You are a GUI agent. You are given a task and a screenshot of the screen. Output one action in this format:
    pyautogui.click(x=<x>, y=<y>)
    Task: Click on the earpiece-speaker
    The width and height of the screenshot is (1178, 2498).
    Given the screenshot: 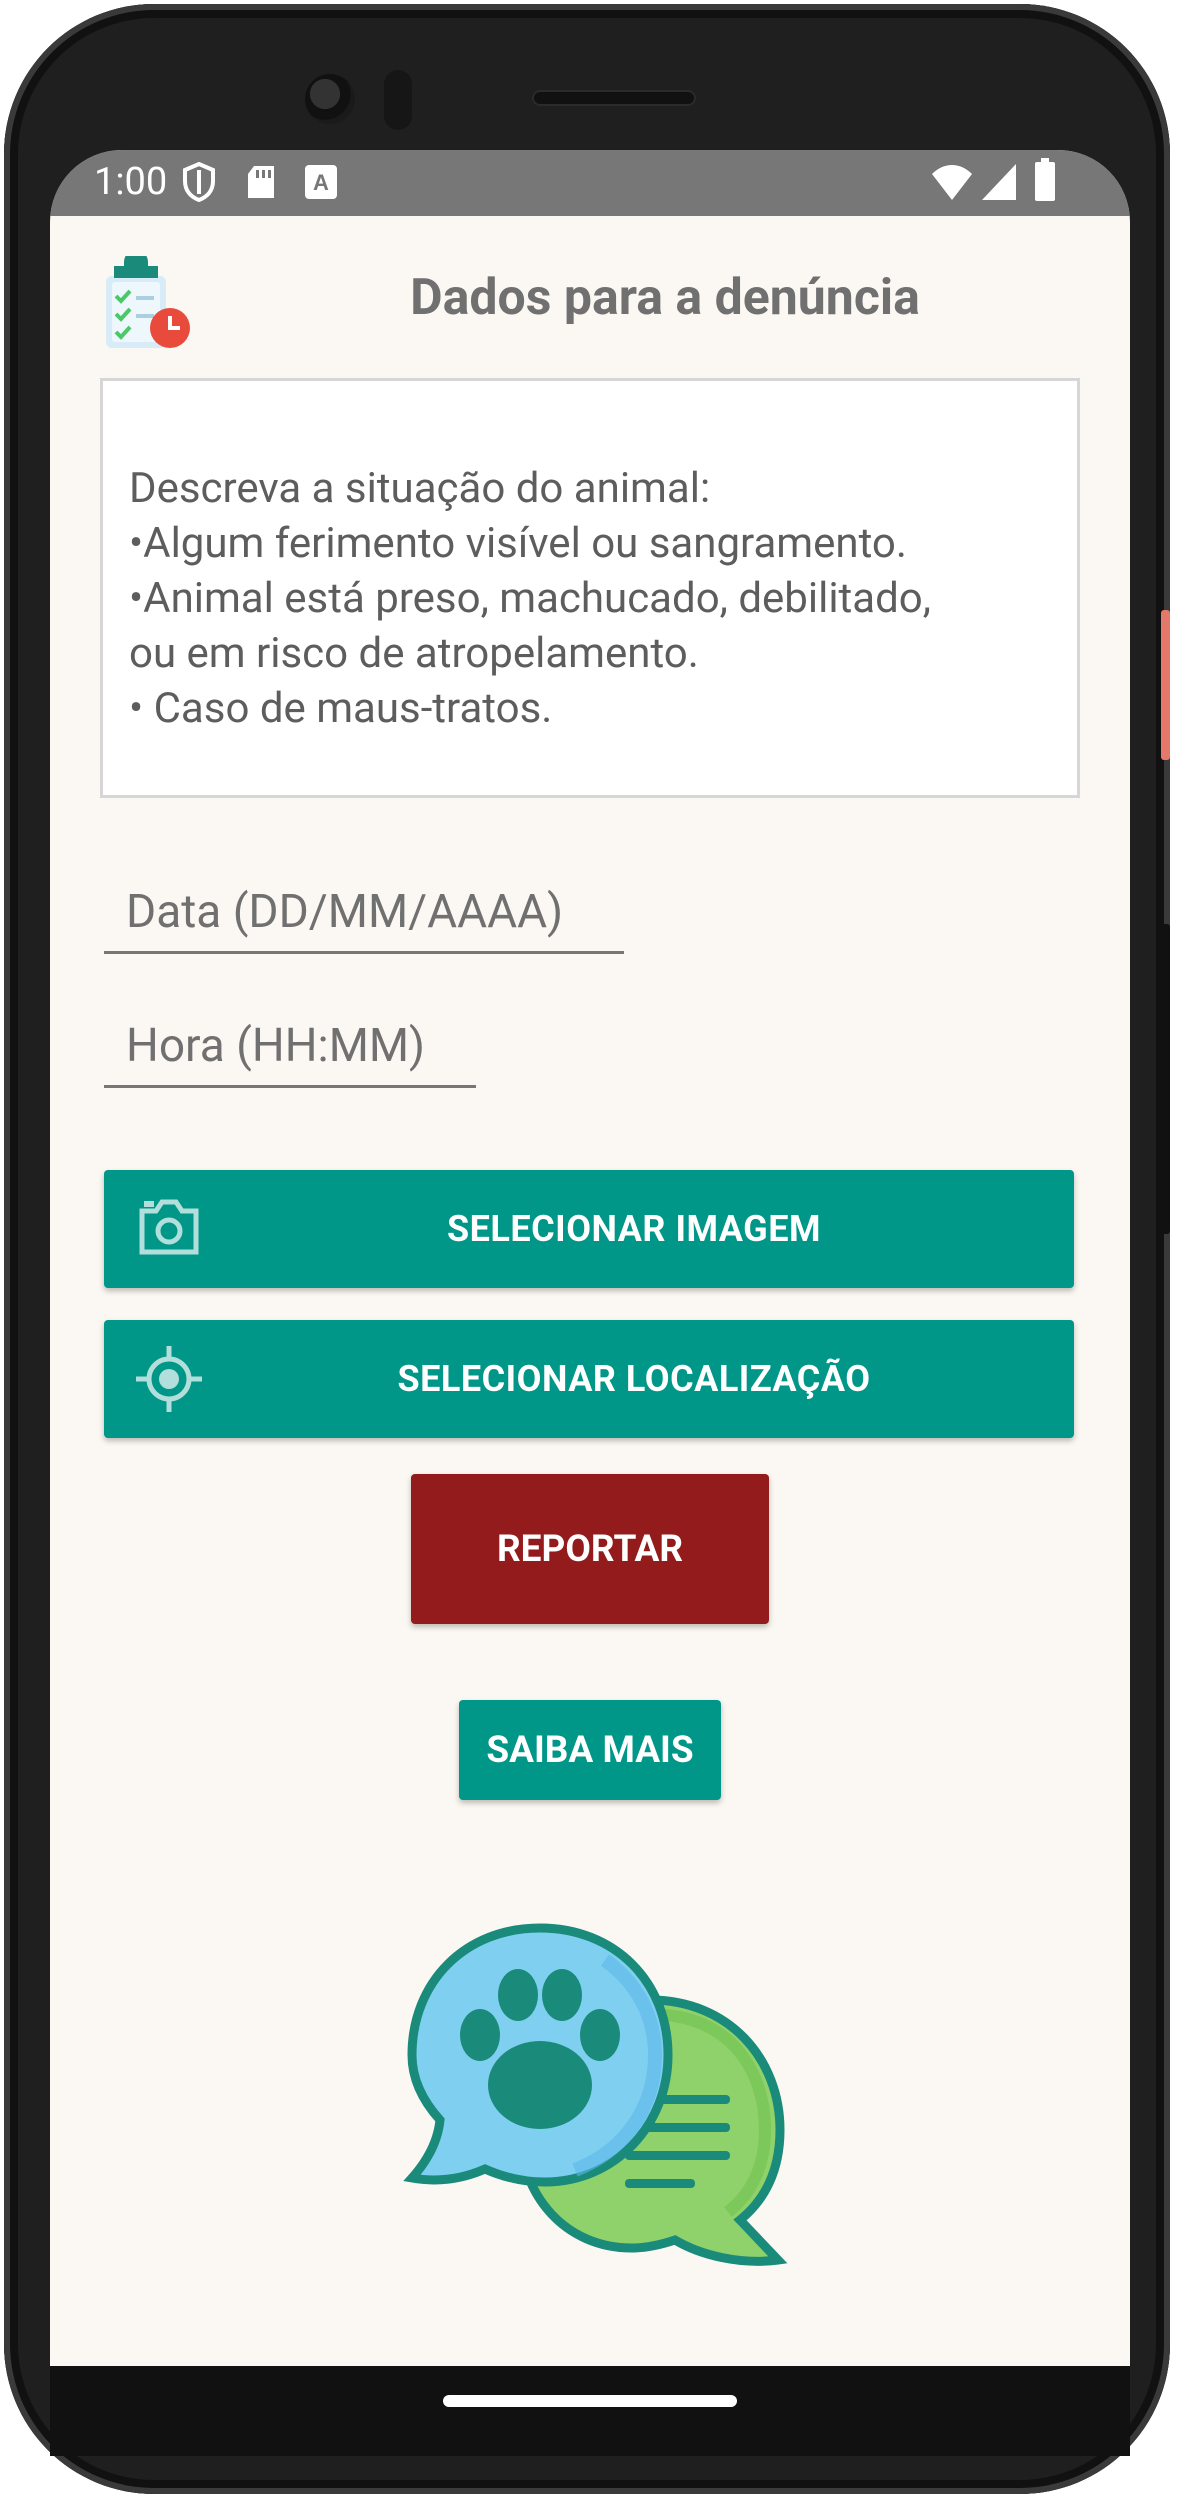 What is the action you would take?
    pyautogui.click(x=614, y=98)
    